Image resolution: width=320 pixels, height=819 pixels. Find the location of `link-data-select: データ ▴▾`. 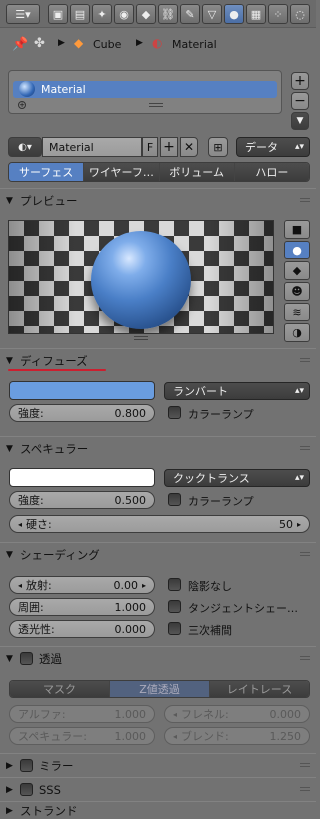

link-data-select: データ ▴▾ is located at coordinates (273, 147).